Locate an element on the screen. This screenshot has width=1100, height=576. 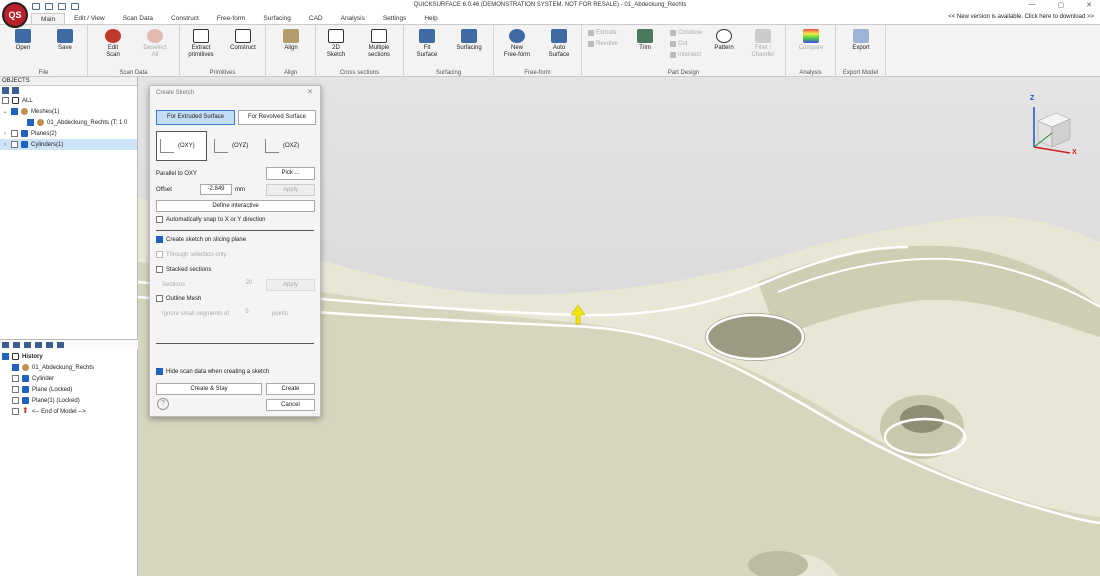
history-item: Cylinder is located at coordinates (69, 378).